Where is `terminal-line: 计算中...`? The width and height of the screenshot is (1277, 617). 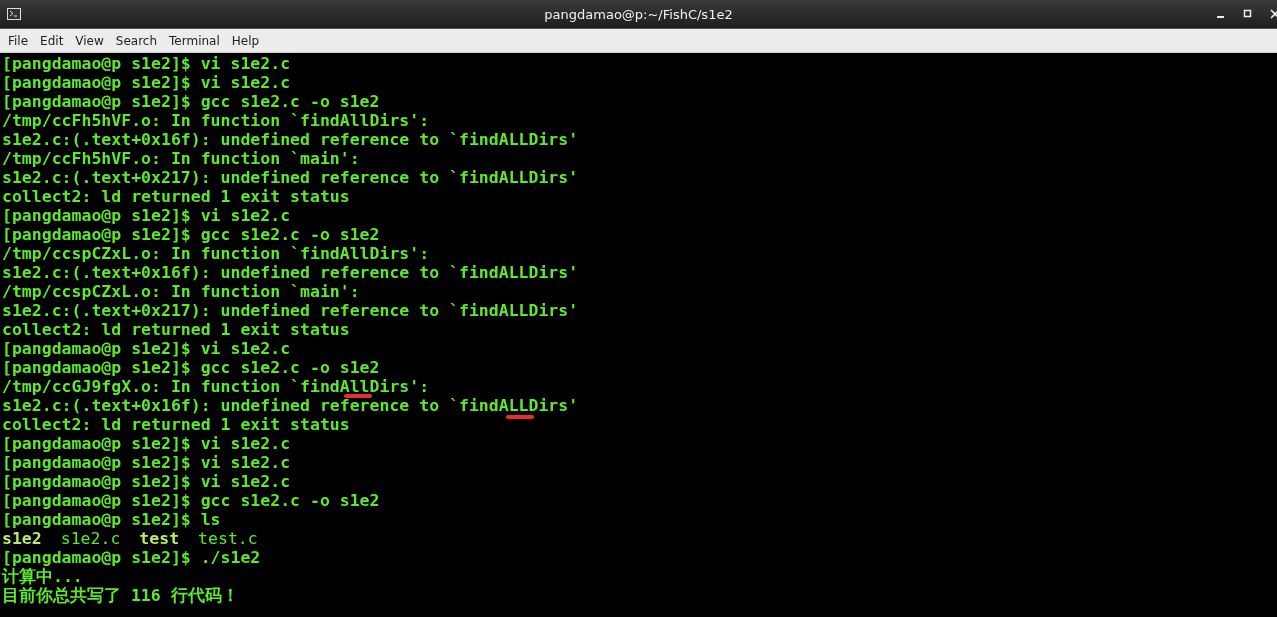 terminal-line: 计算中... is located at coordinates (41, 576).